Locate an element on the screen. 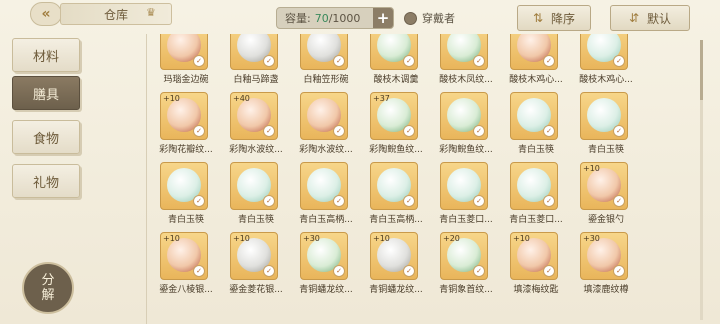 The height and width of the screenshot is (324, 720). sort-swap-icon: ⇵ is located at coordinates (634, 18).